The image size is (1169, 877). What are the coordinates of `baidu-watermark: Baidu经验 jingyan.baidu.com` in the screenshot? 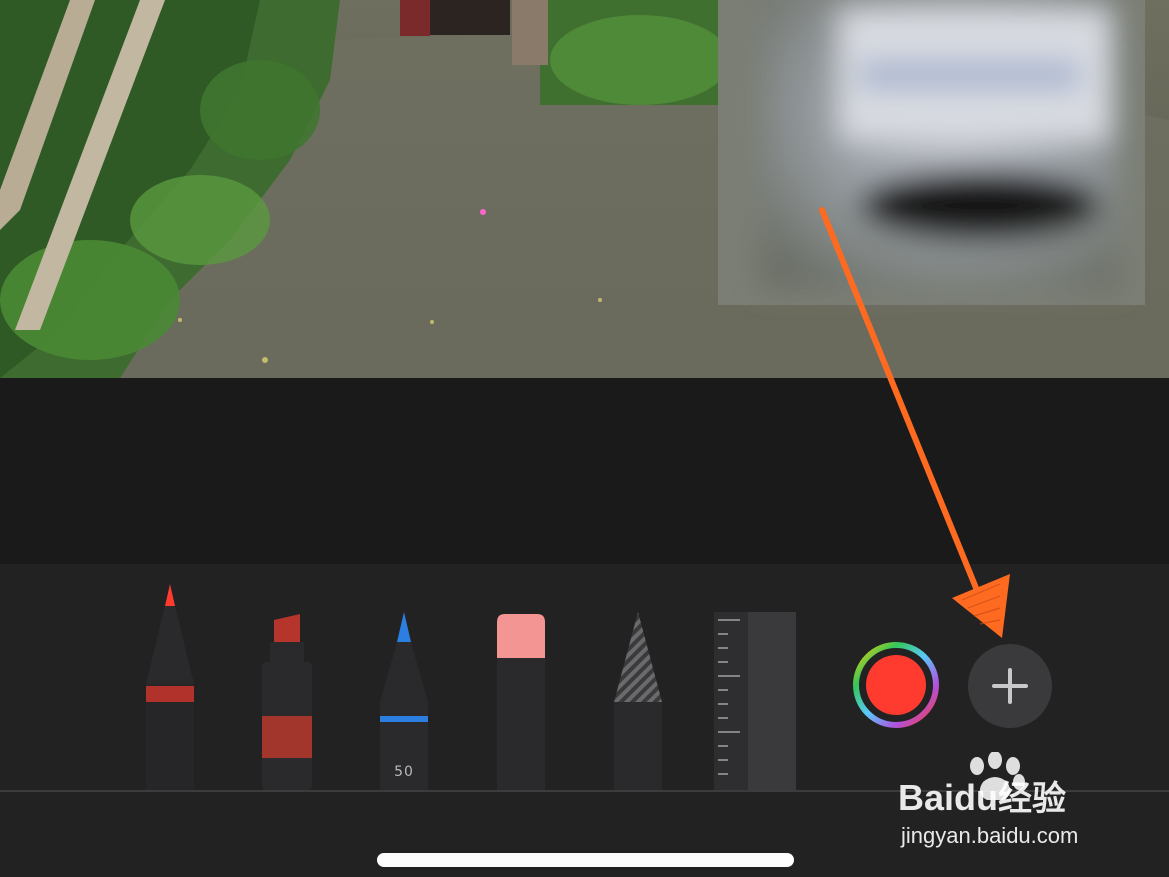 It's located at (1010, 801).